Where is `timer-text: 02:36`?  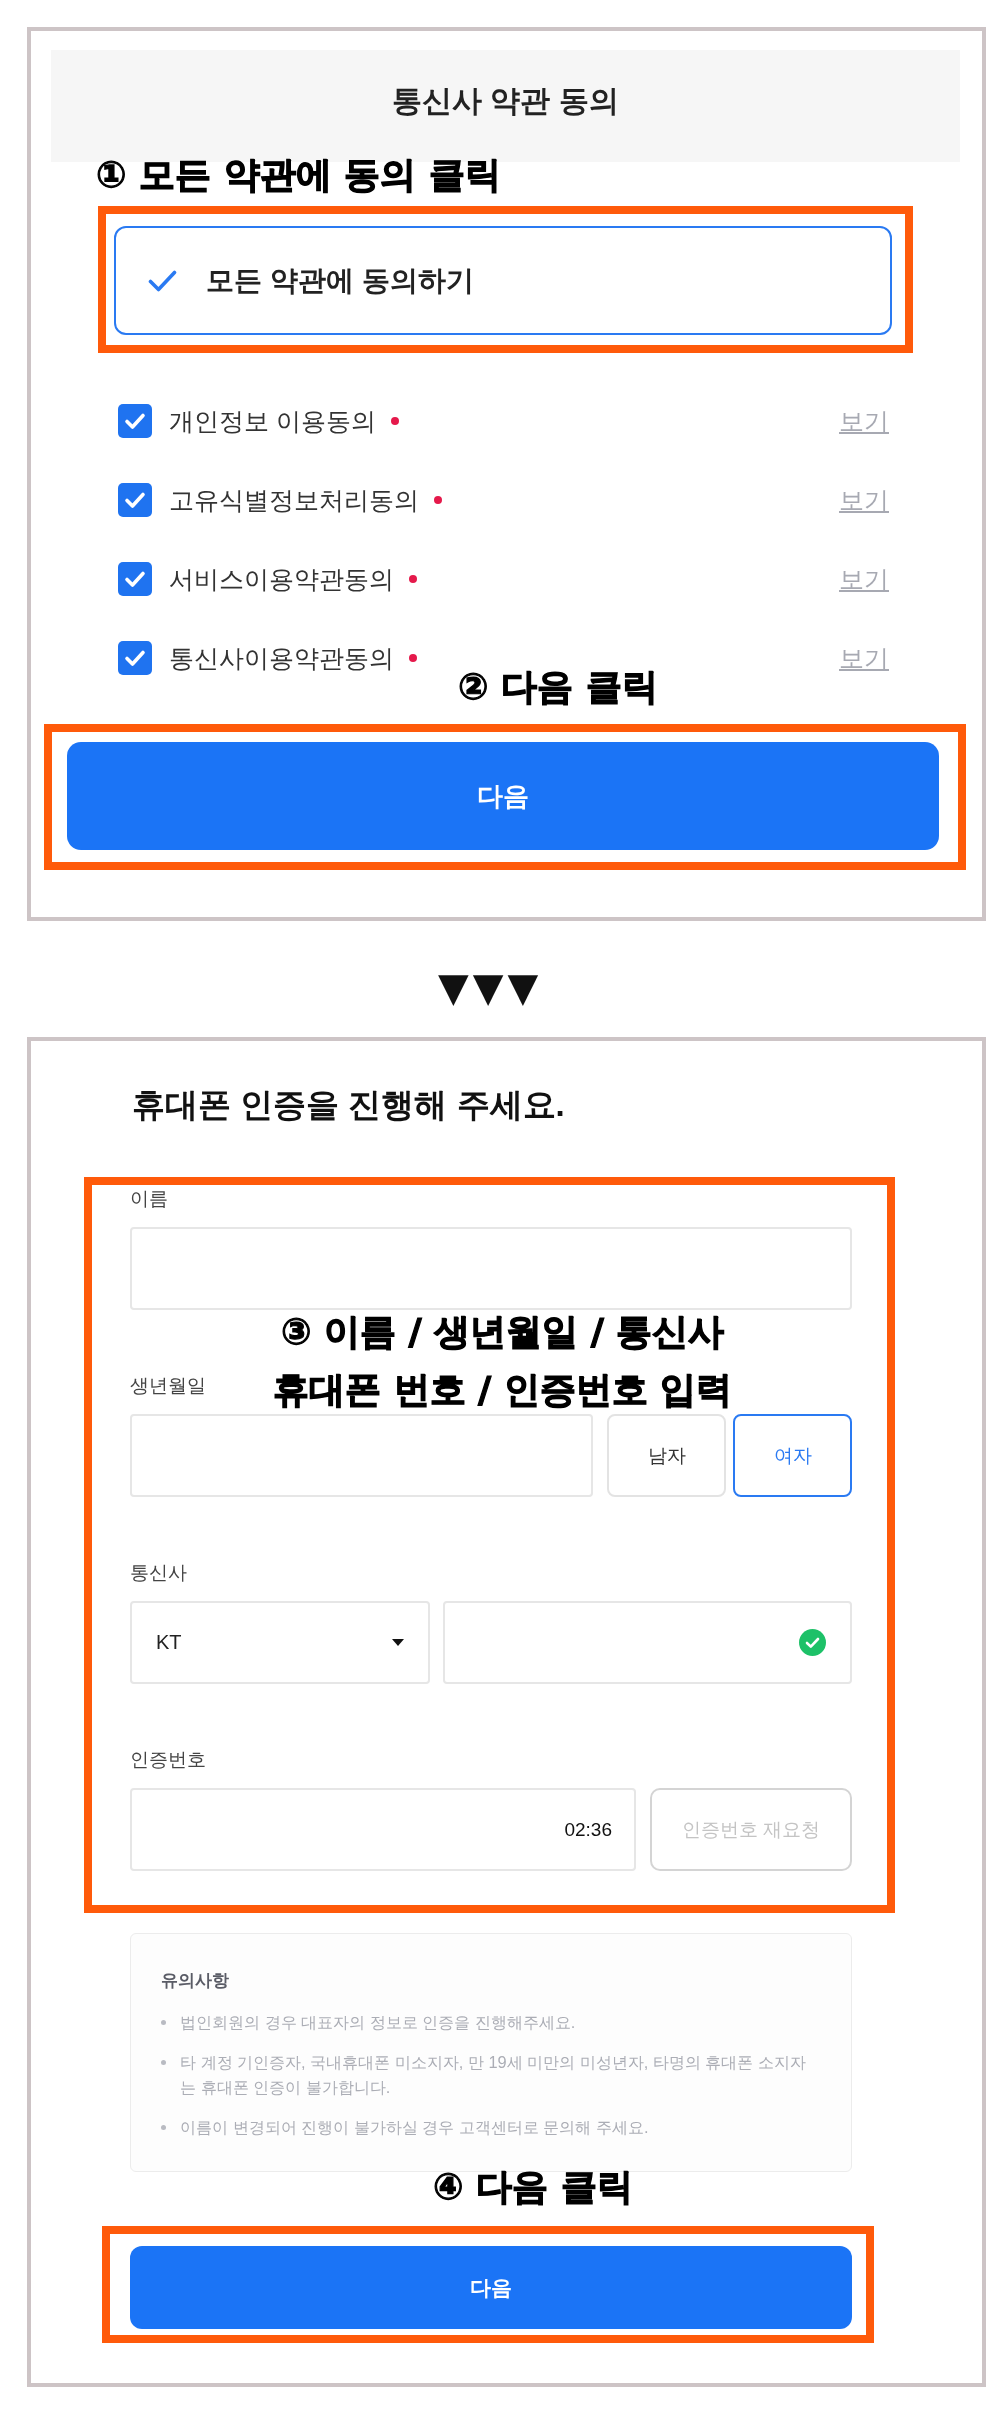
timer-text: 02:36 is located at coordinates (588, 1829).